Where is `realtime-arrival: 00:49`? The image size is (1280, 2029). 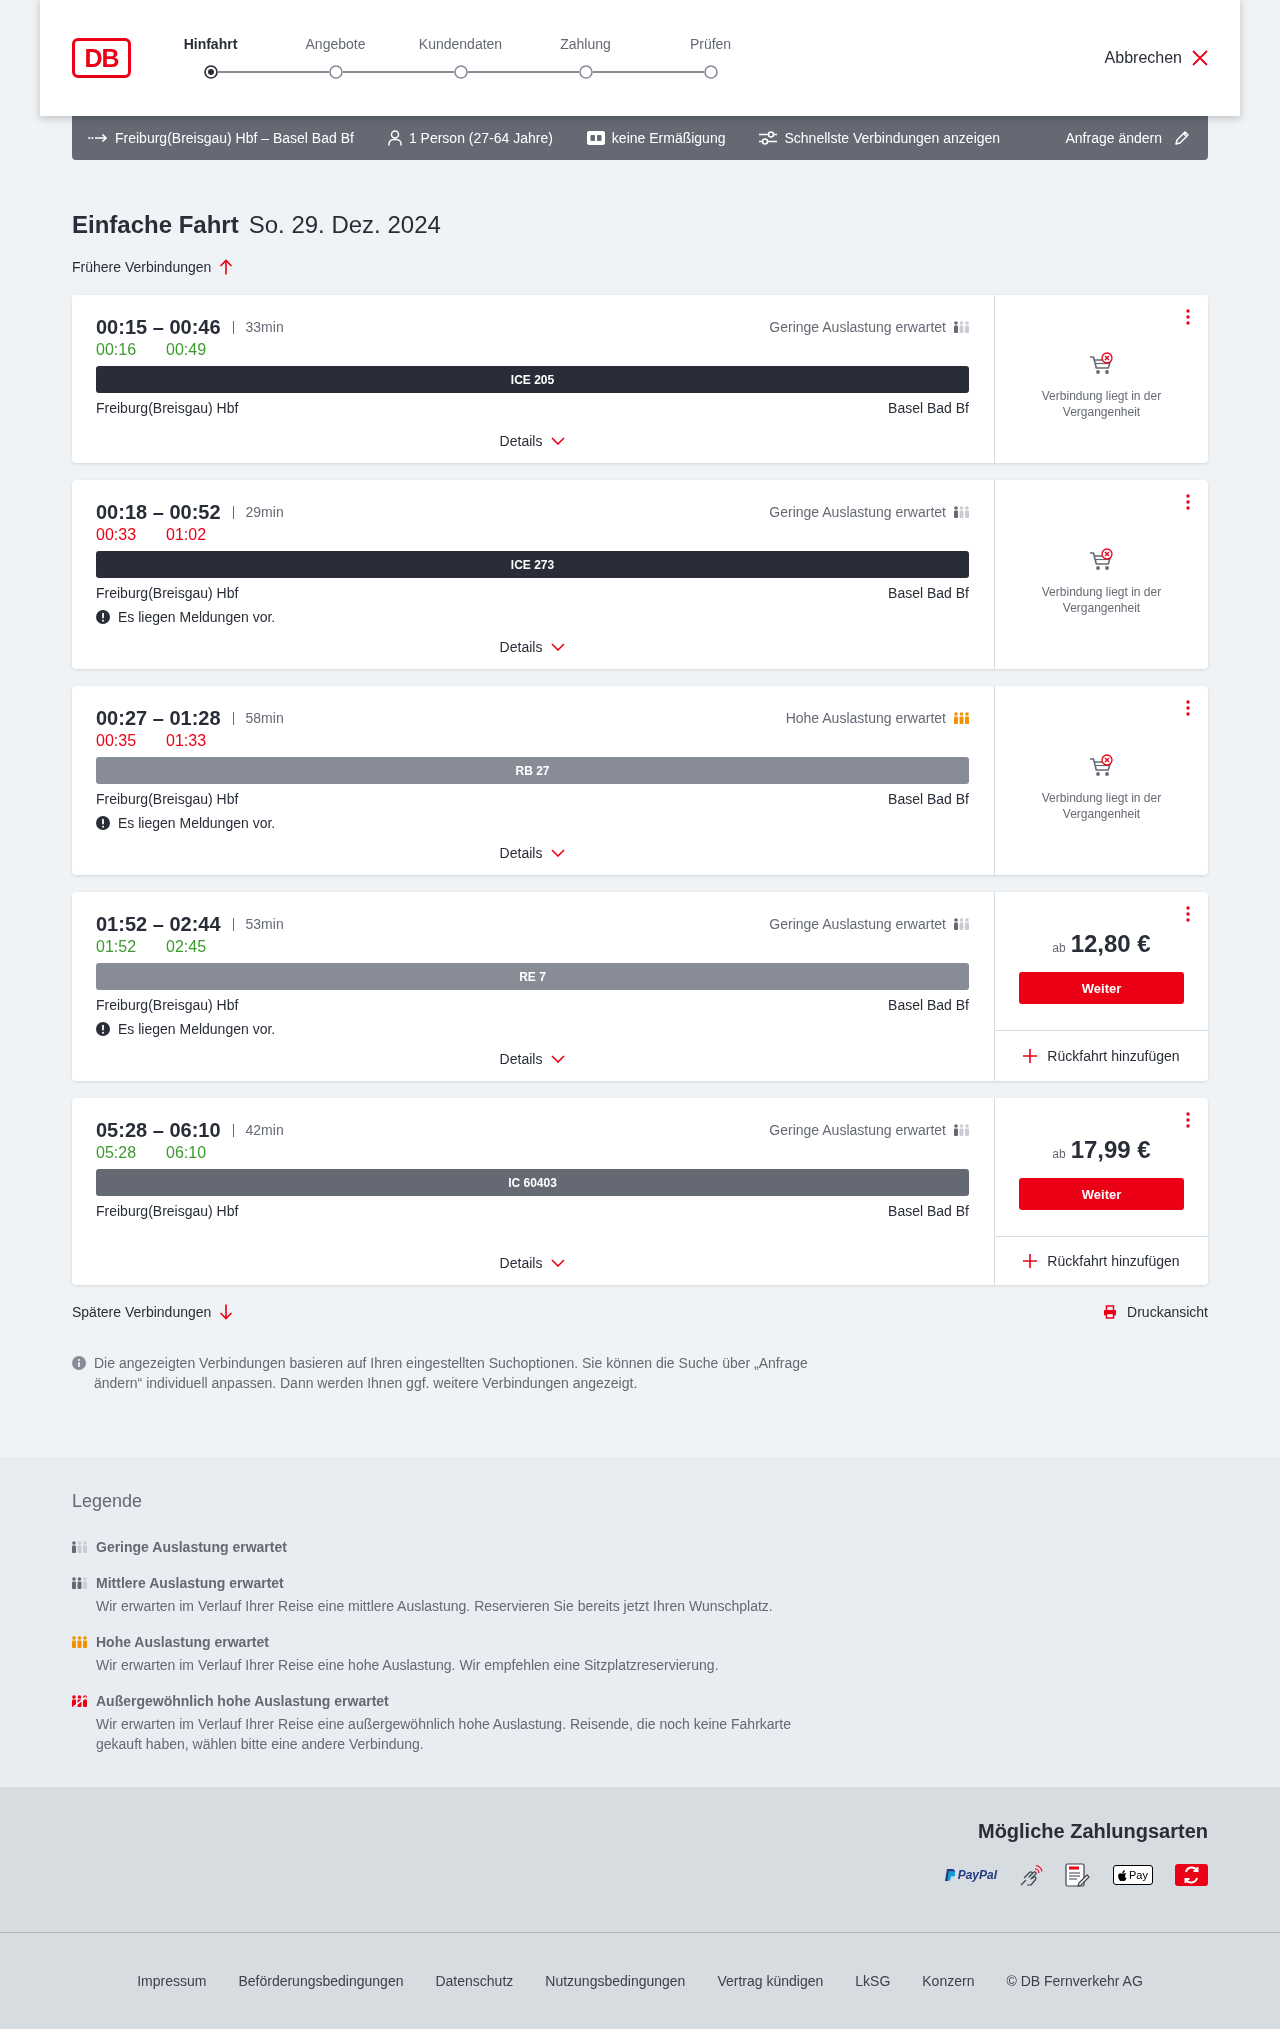 realtime-arrival: 00:49 is located at coordinates (186, 350).